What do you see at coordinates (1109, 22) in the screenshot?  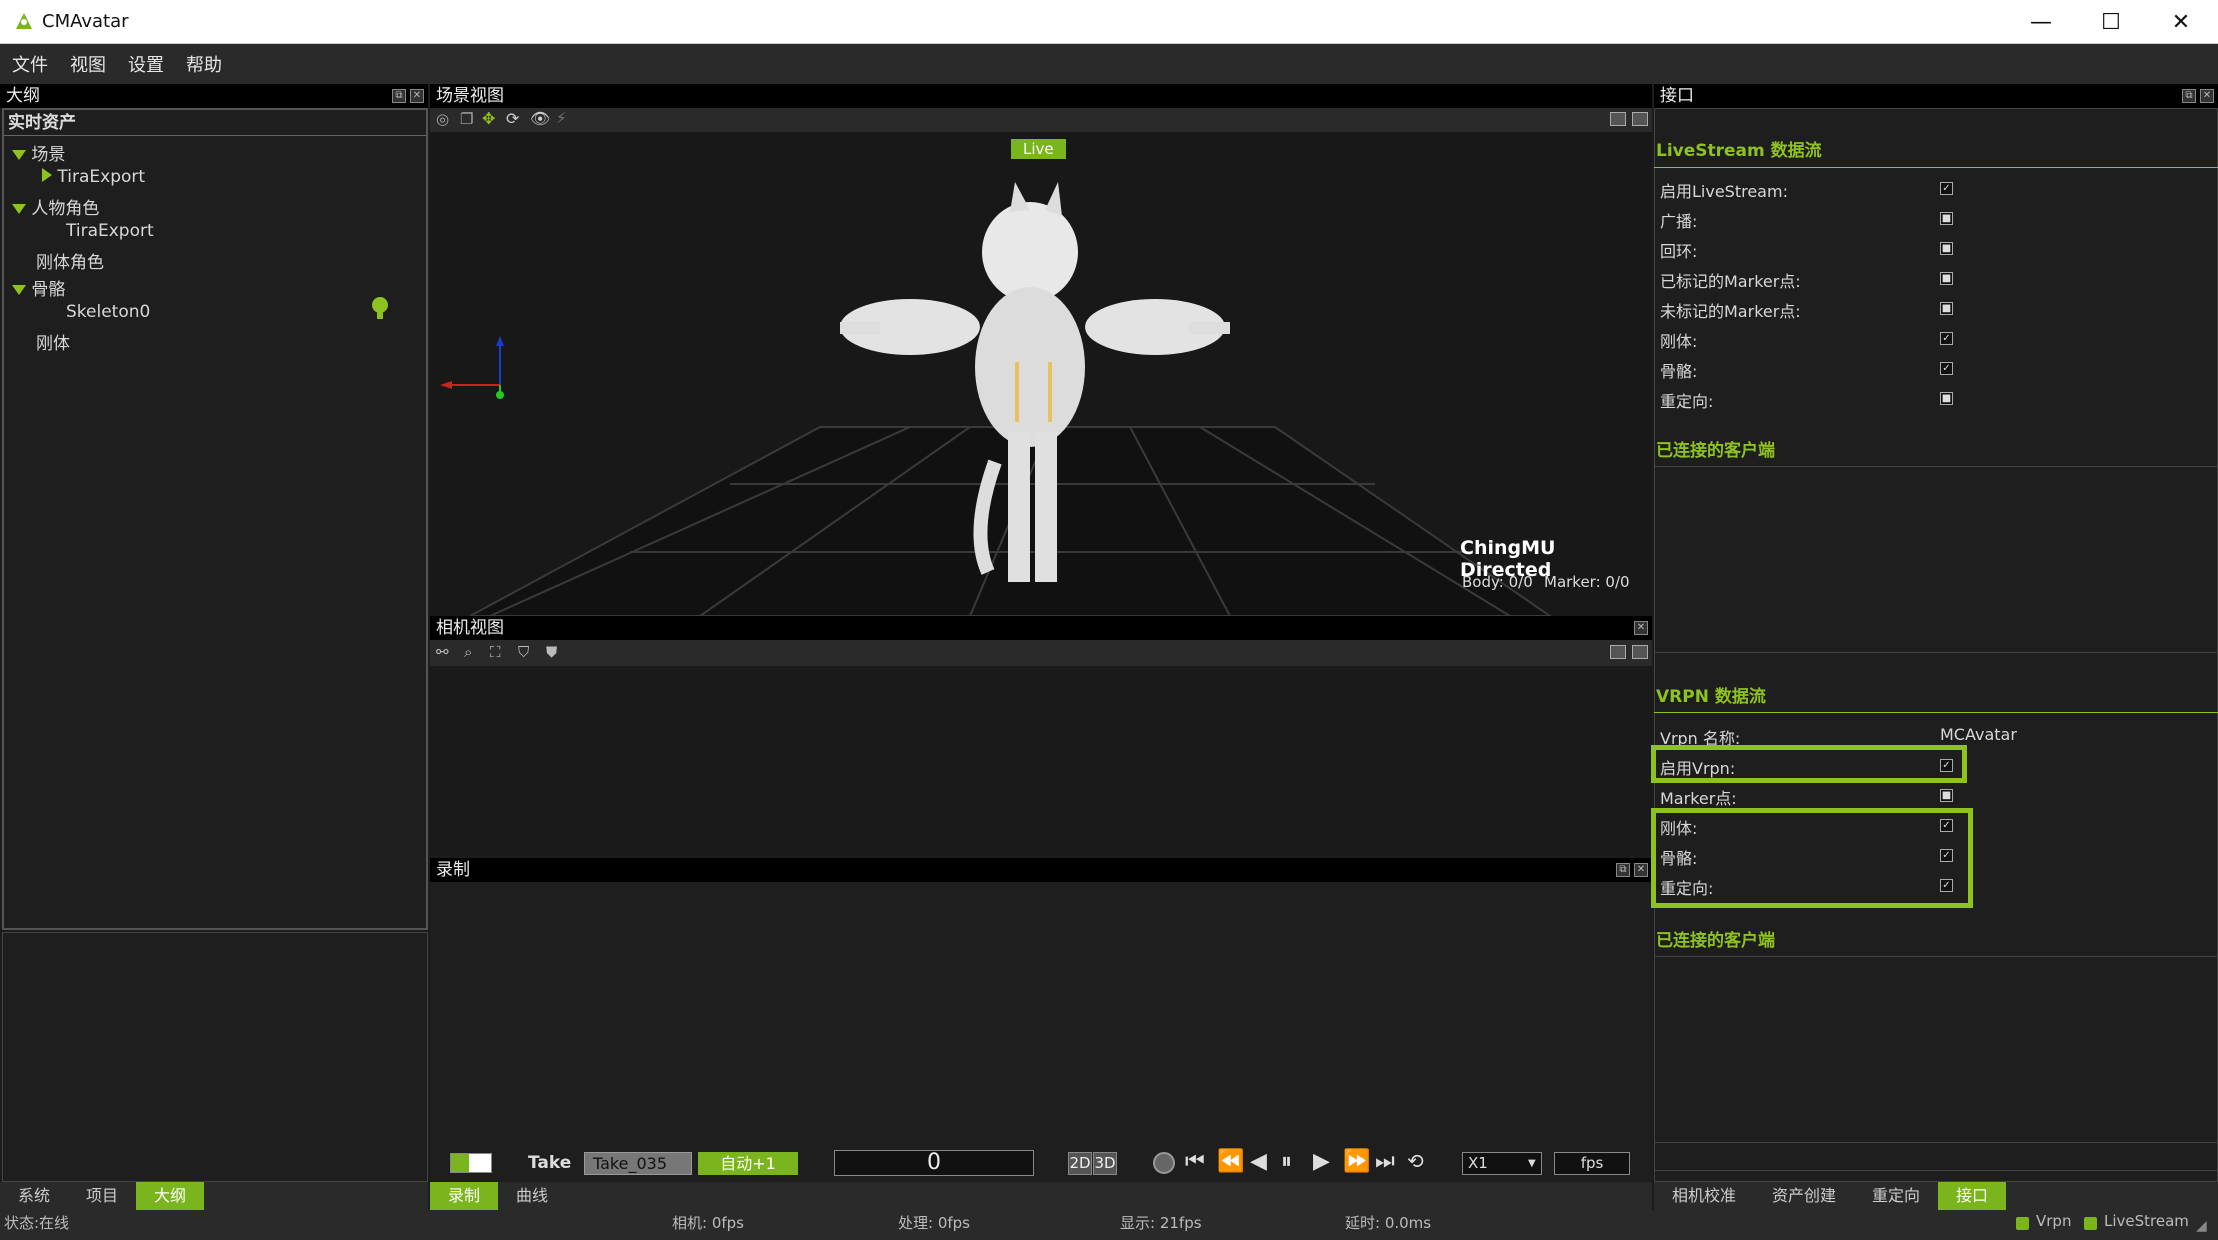 I see `title-bar: CMAvatar — ☐ ✕` at bounding box center [1109, 22].